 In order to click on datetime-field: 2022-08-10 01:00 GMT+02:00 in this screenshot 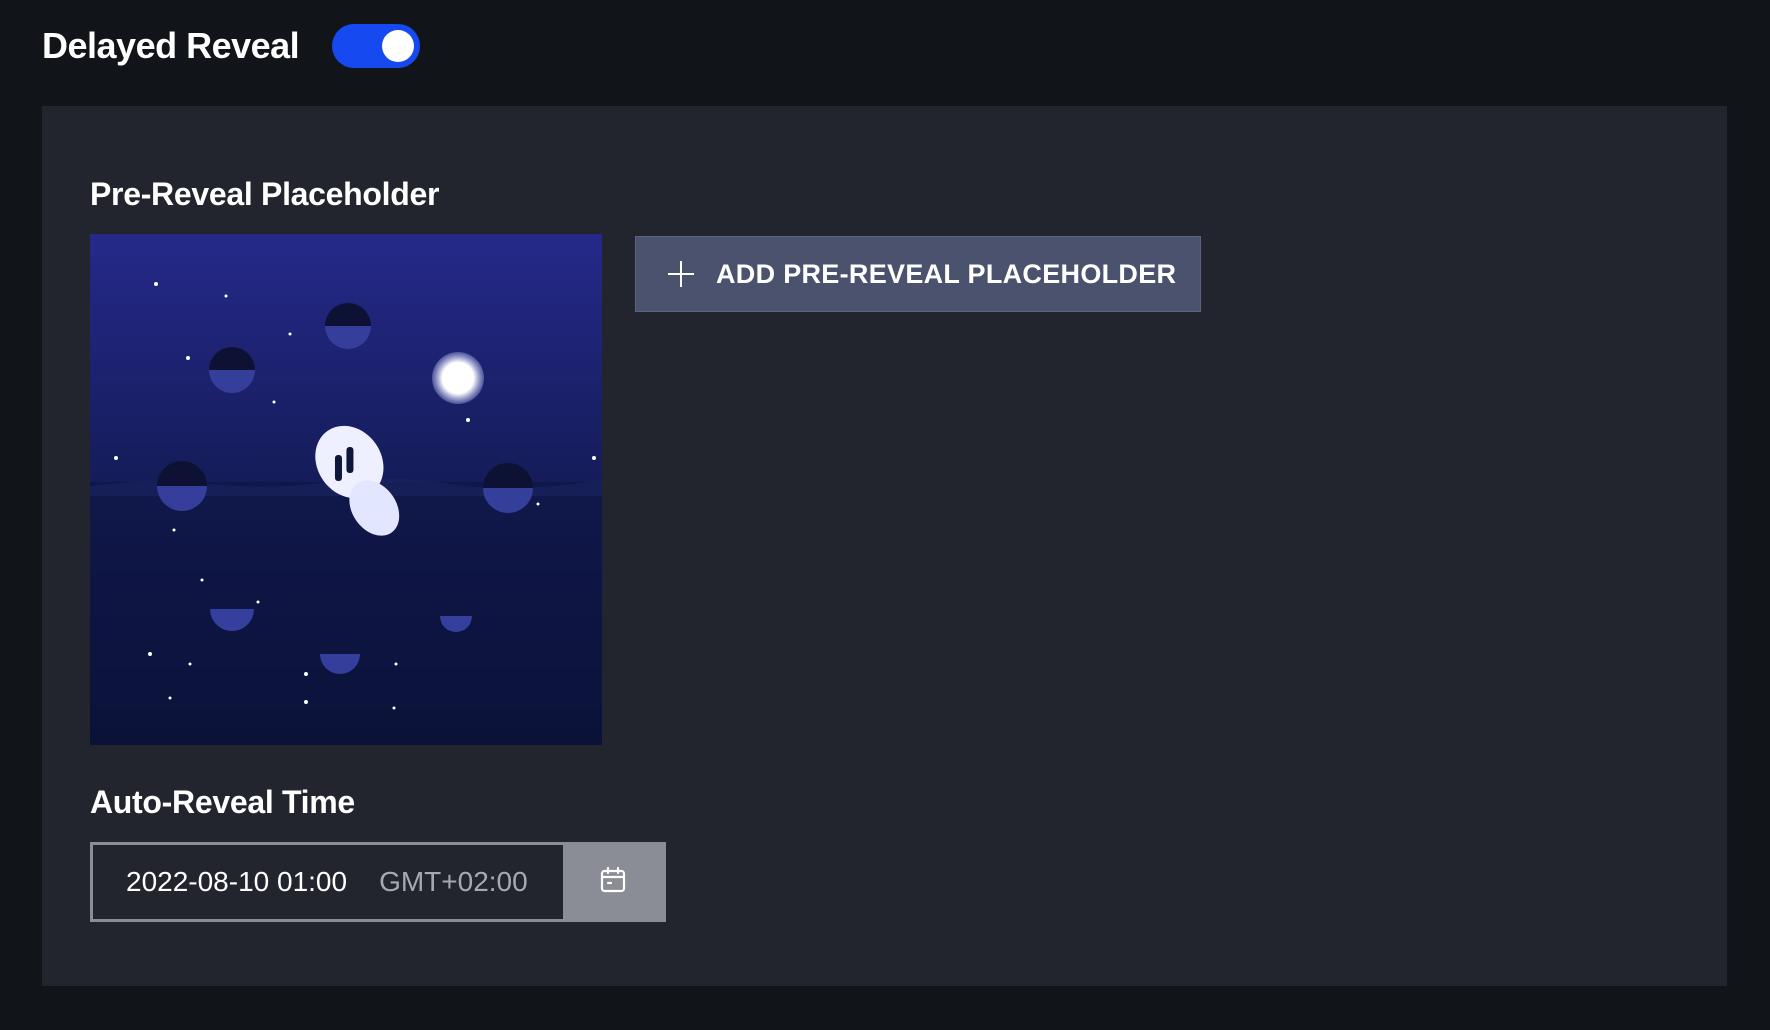, I will do `click(328, 882)`.